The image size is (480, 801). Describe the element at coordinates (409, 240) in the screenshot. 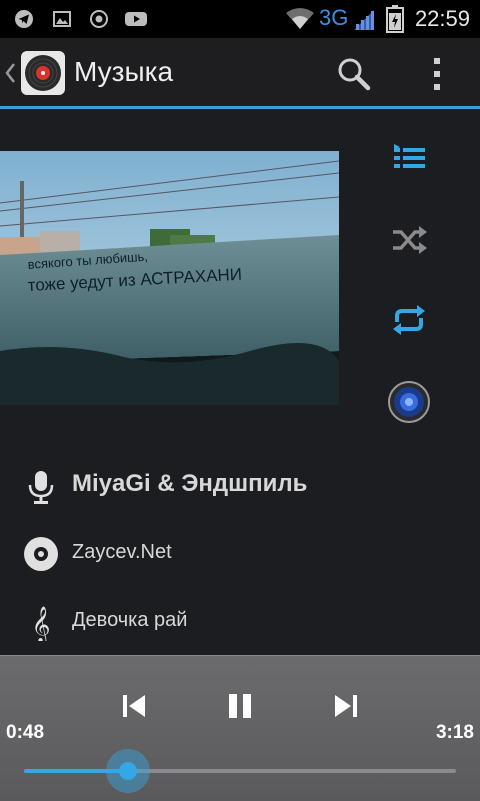

I see `shuffle-icon` at that location.